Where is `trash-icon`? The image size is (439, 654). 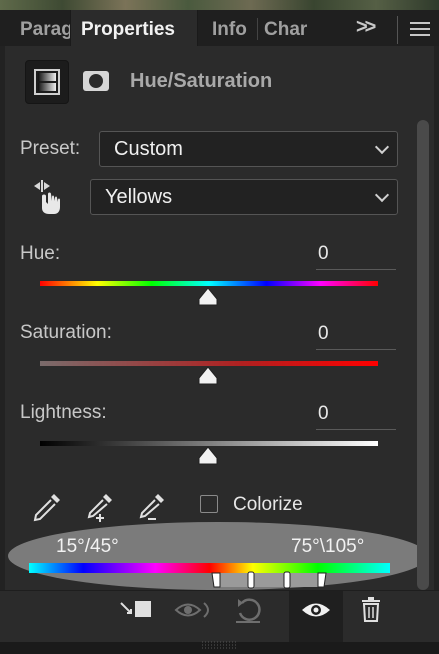
trash-icon is located at coordinates (371, 609).